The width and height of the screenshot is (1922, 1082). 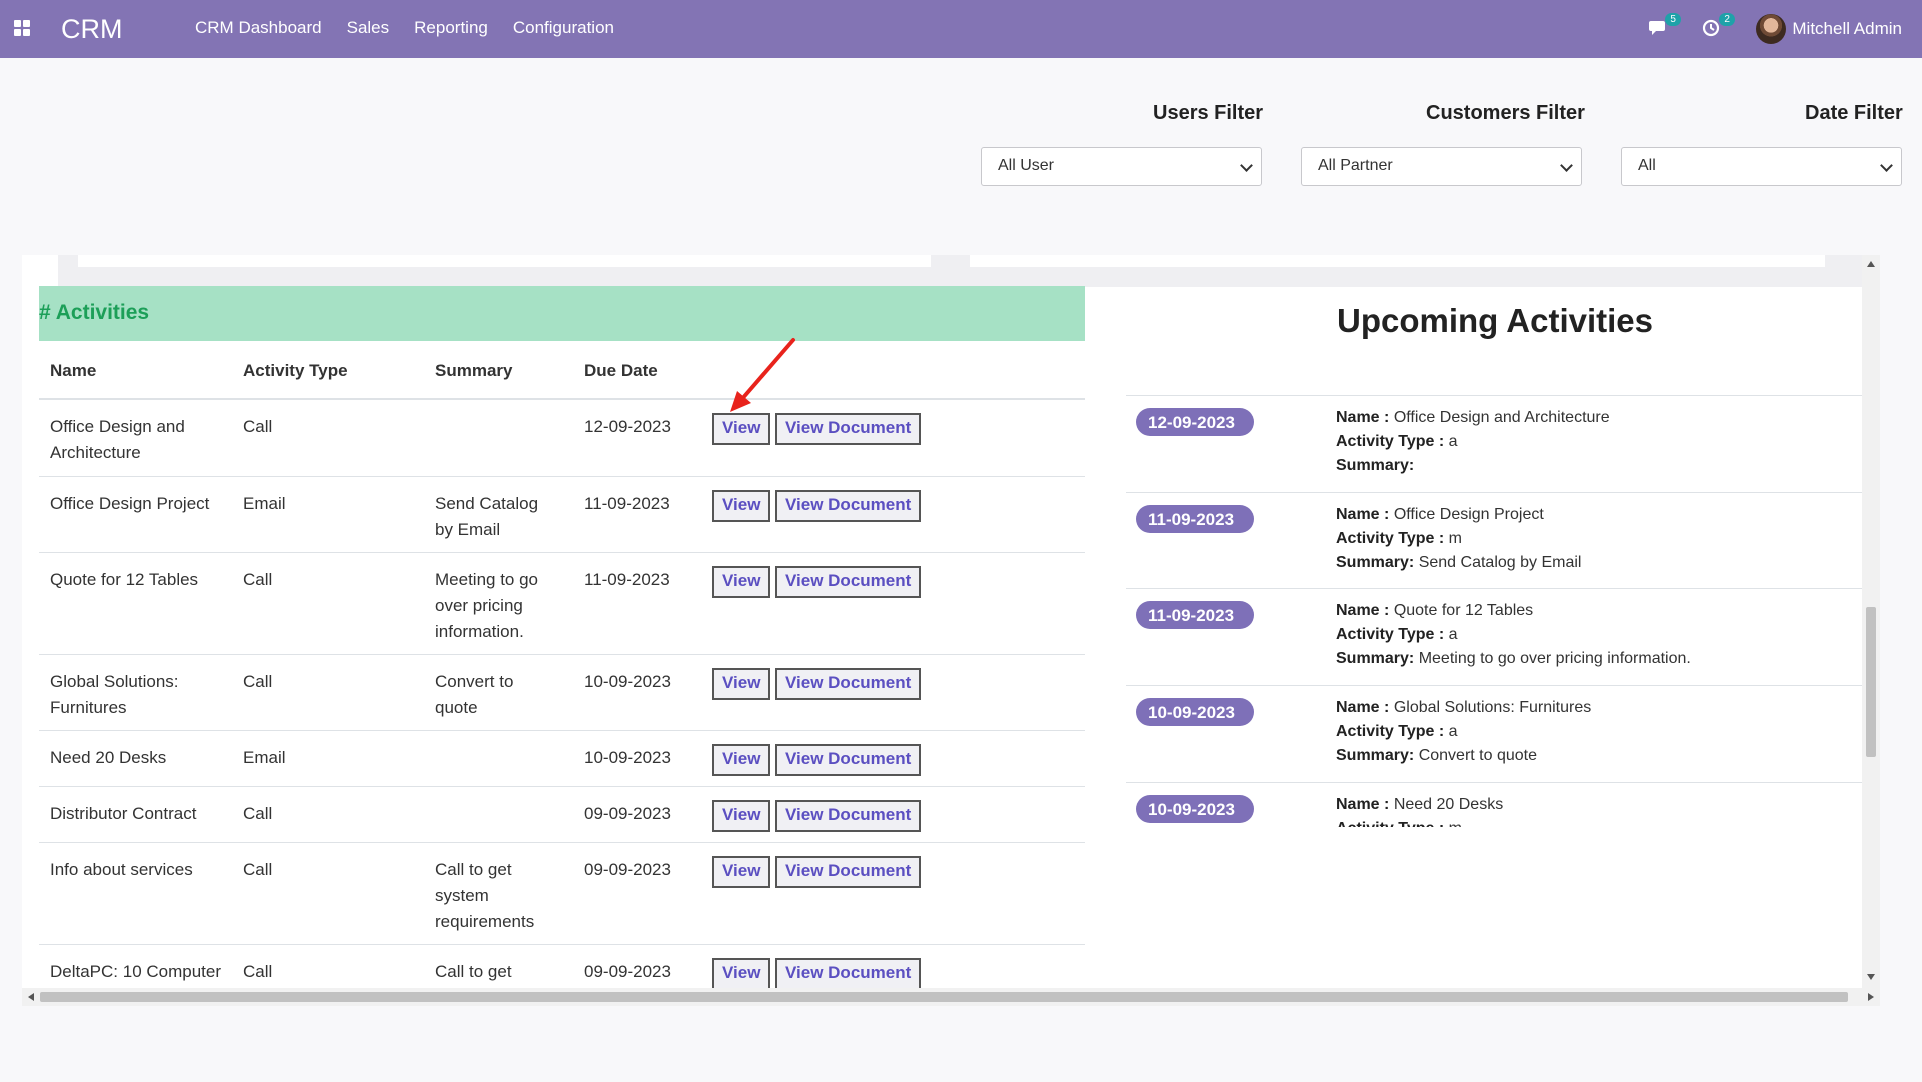 I want to click on row-name: DeltaPC: 10 Computer Desks, so click(x=136, y=971).